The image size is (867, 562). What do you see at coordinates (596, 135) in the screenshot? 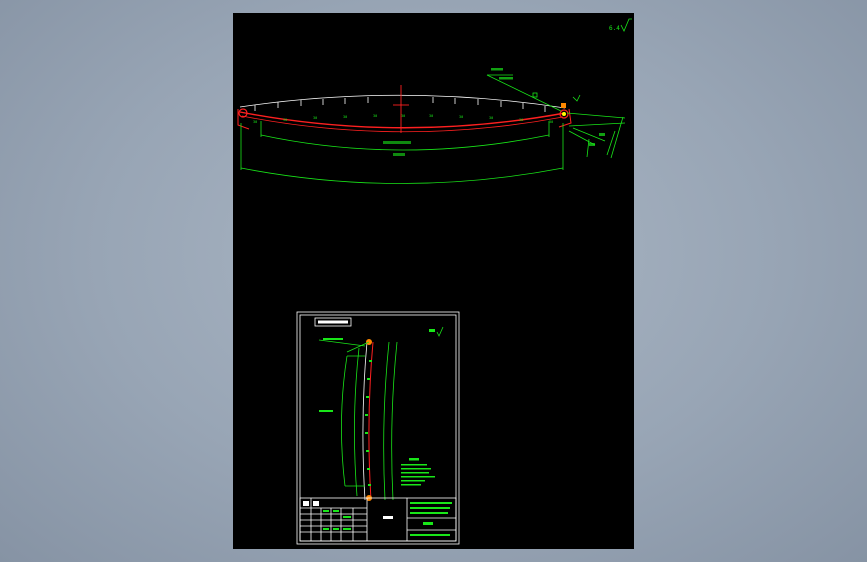
I see `right-side-dims` at bounding box center [596, 135].